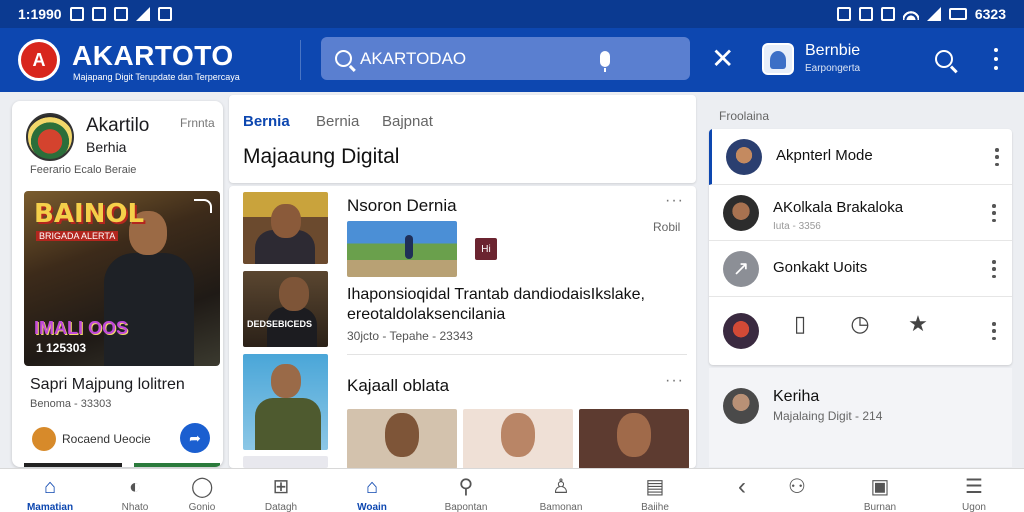  I want to click on sync-icon, so click(120, 14).